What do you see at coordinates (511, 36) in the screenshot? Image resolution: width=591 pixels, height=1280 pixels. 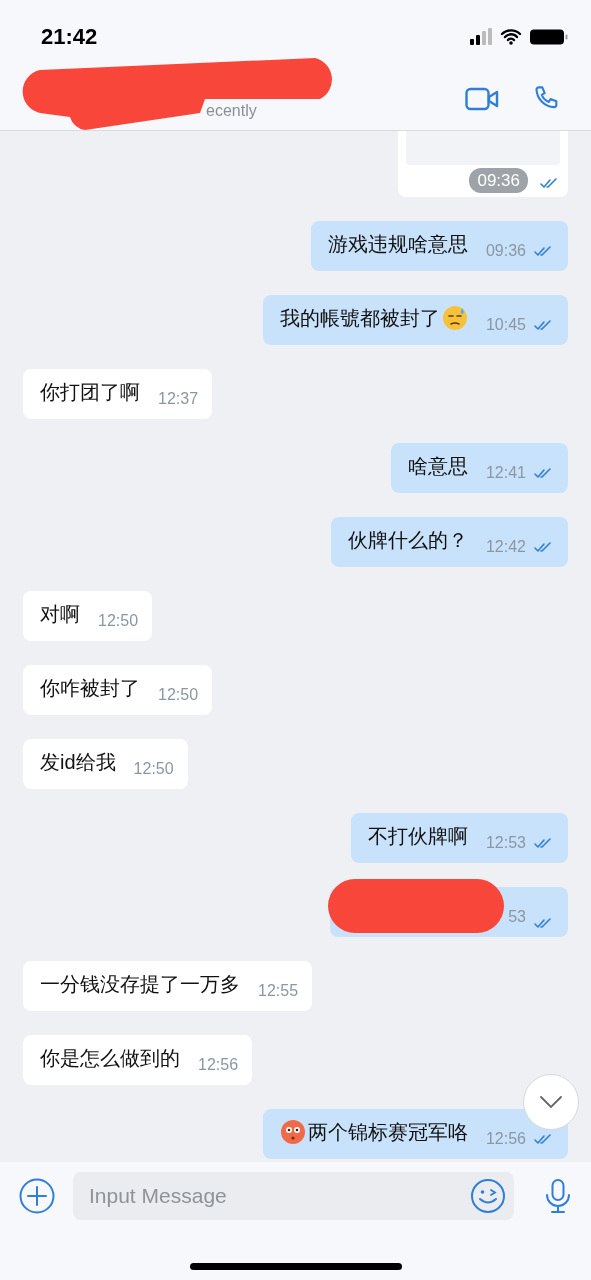 I see `wifi-icon` at bounding box center [511, 36].